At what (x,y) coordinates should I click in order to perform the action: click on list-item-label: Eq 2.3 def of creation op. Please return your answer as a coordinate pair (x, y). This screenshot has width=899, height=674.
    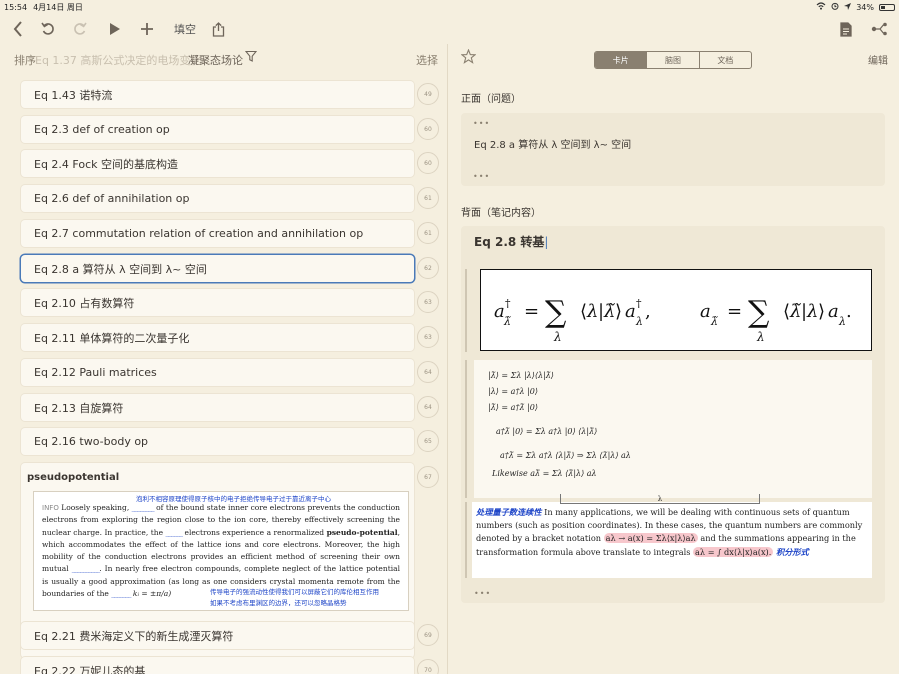
    Looking at the image, I should click on (102, 129).